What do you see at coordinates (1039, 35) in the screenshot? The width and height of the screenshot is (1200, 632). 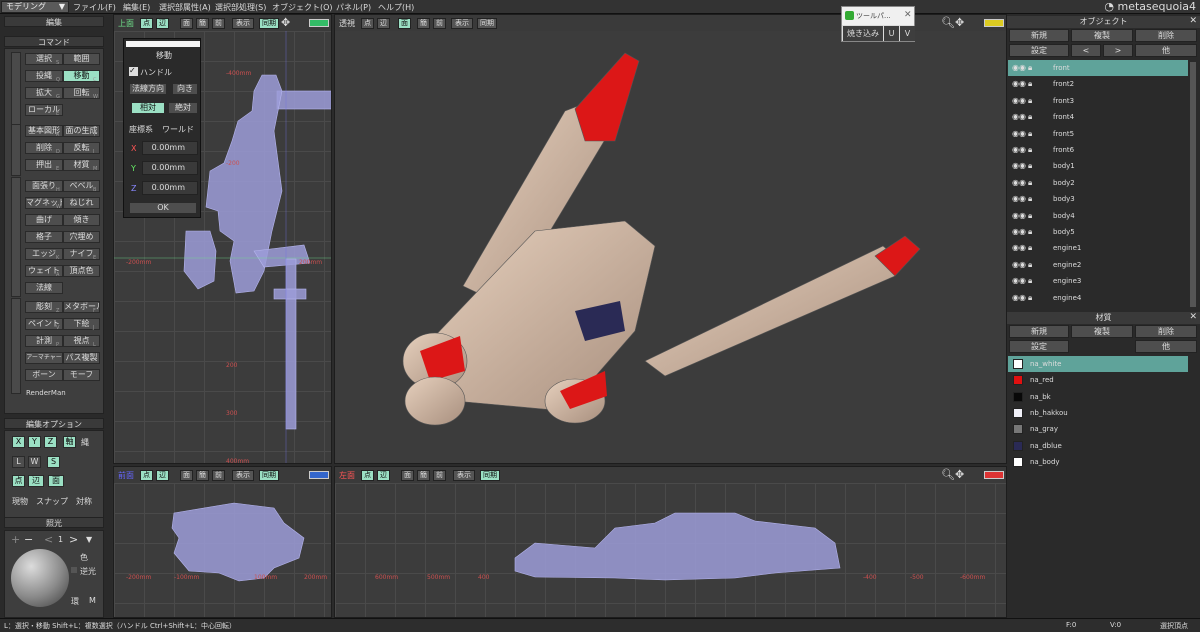 I see `object-new-button: 新規` at bounding box center [1039, 35].